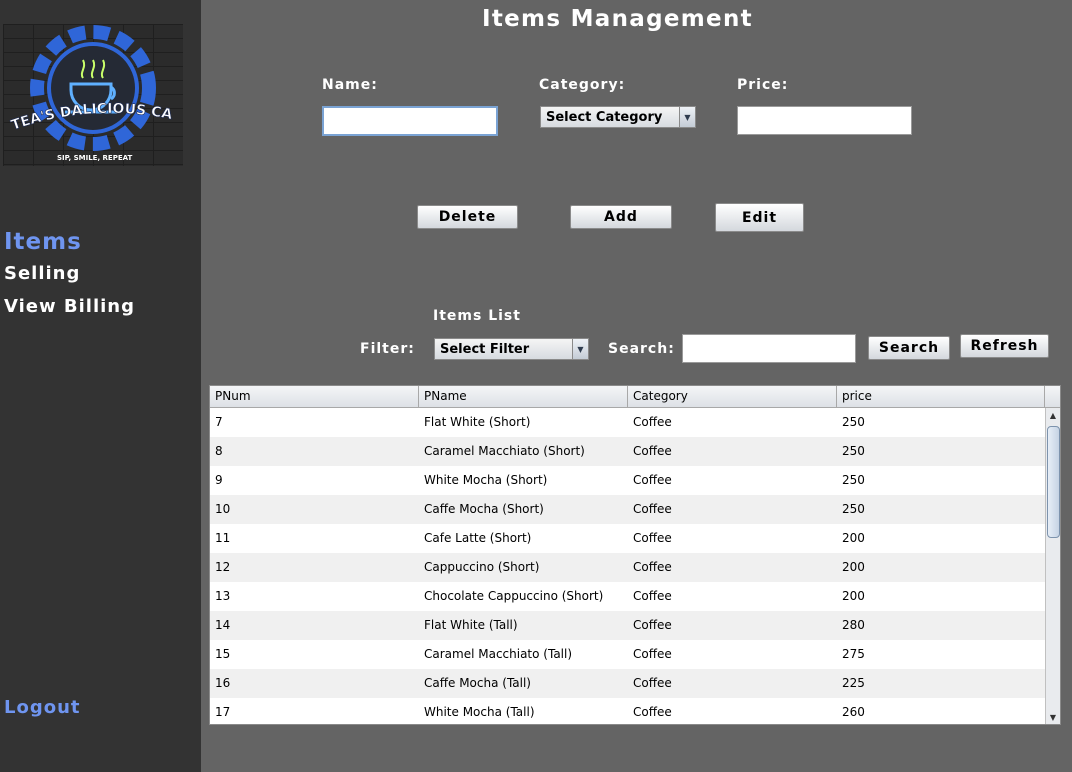 This screenshot has width=1072, height=772. What do you see at coordinates (627, 422) in the screenshot?
I see `table-row: 7 Flat White (Short) Coffee 250` at bounding box center [627, 422].